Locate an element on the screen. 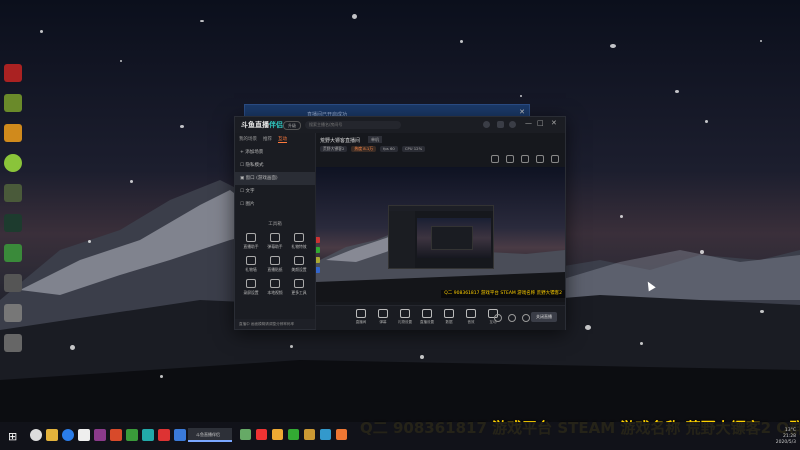  toolbar-data: 数据 is located at coordinates (449, 317).